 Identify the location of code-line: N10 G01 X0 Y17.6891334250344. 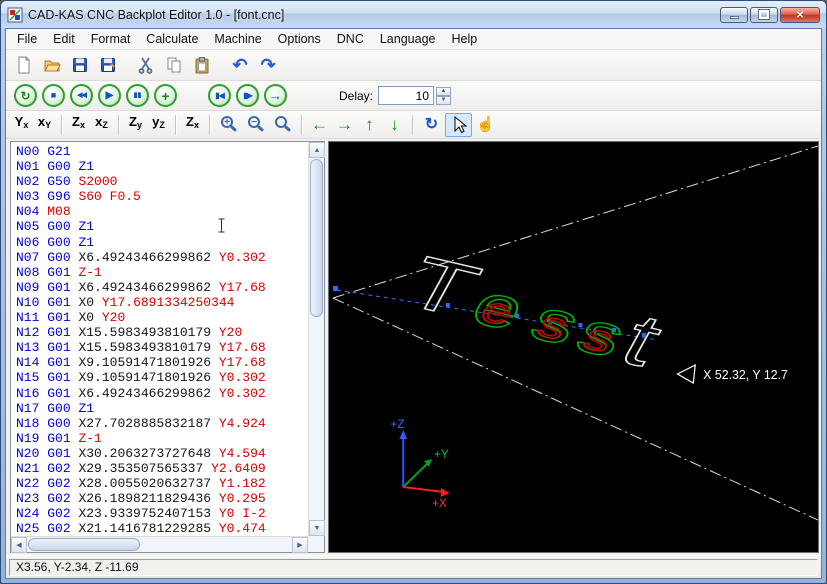
(125, 302).